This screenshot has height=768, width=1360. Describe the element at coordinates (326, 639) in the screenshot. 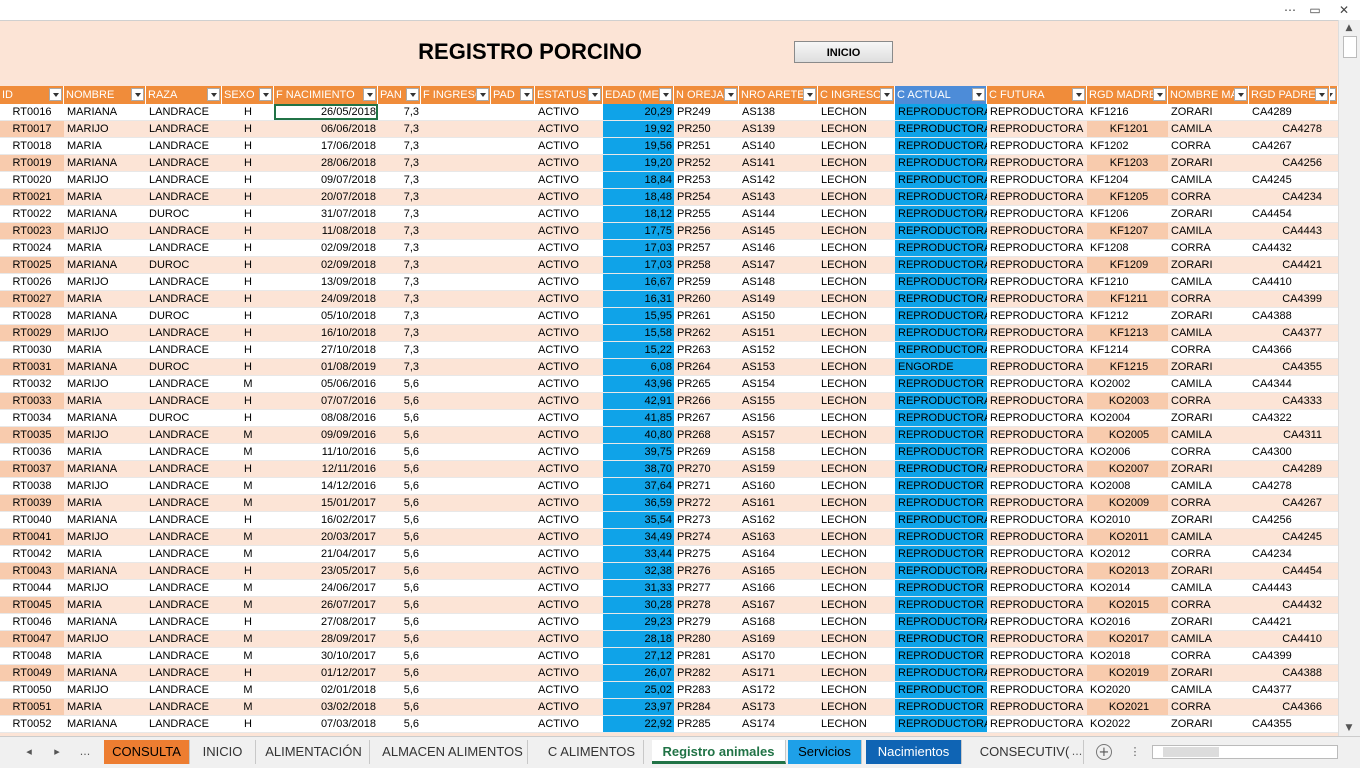

I see `cell-f-nacimiento: 28/09/2017` at that location.